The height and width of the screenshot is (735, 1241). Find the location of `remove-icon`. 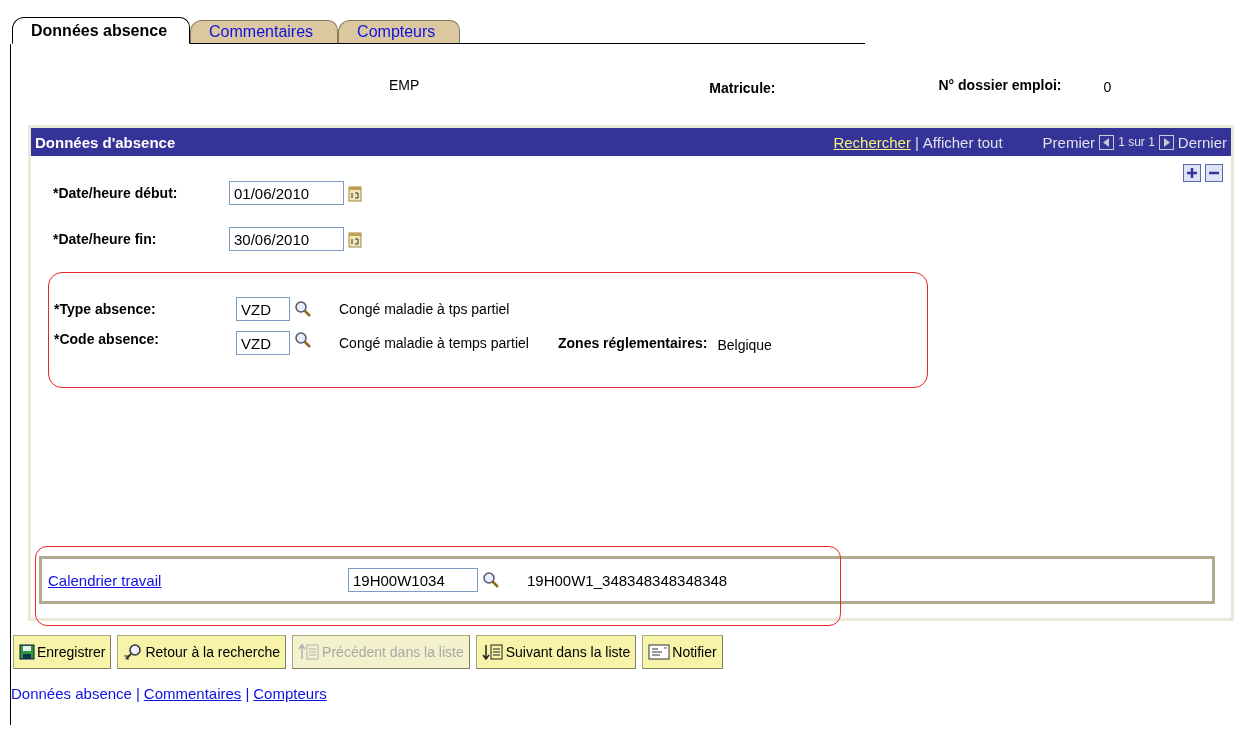

remove-icon is located at coordinates (1214, 173).